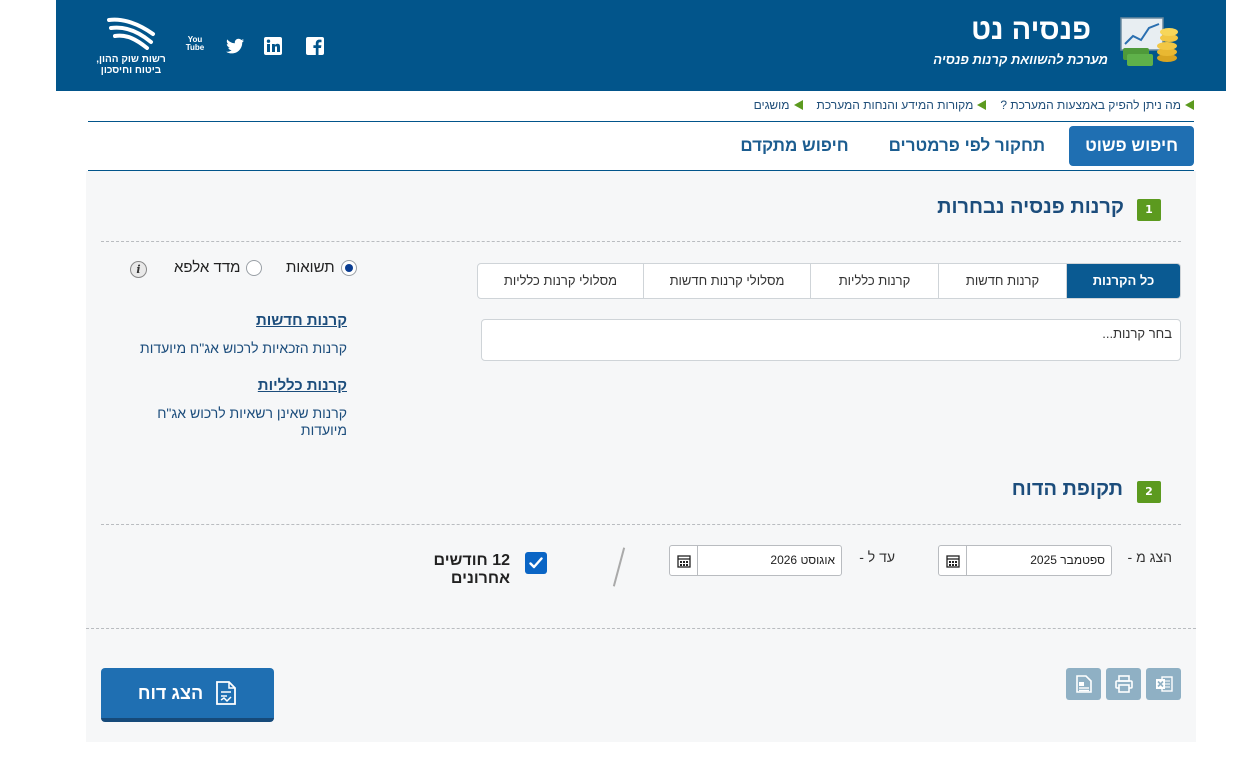 Image resolution: width=1240 pixels, height=770 pixels. What do you see at coordinates (315, 46) in the screenshot?
I see `facebook-icon` at bounding box center [315, 46].